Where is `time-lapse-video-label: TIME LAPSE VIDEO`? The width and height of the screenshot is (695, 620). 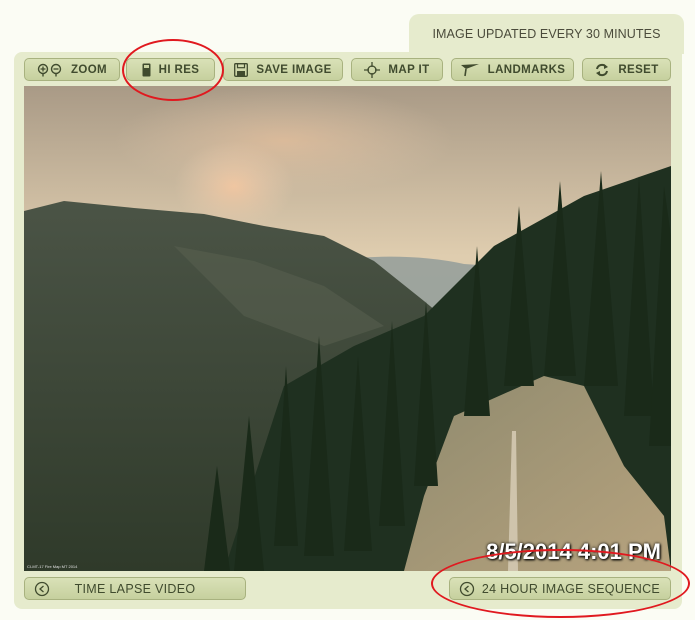 time-lapse-video-label: TIME LAPSE VIDEO is located at coordinates (135, 588).